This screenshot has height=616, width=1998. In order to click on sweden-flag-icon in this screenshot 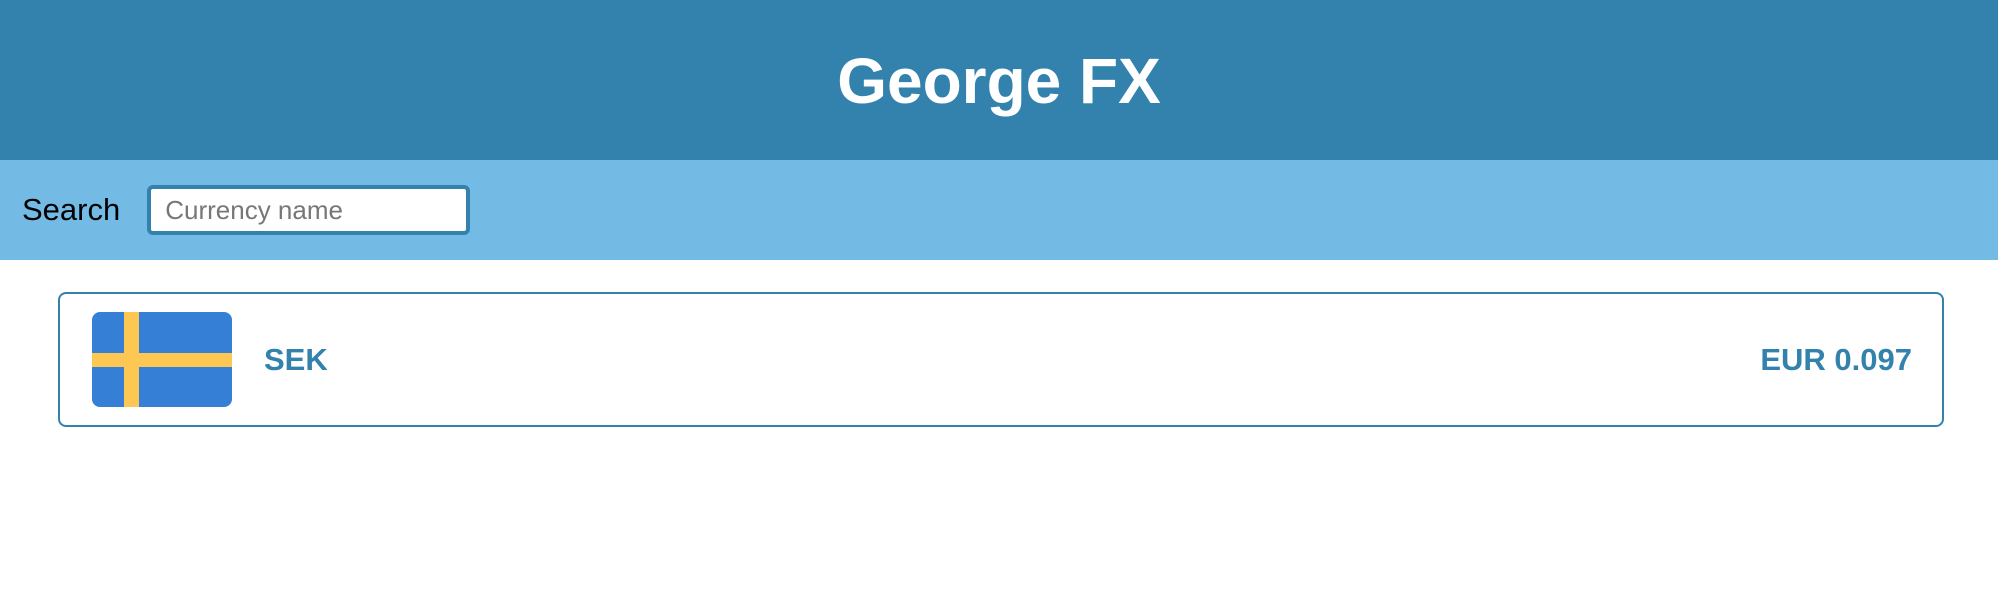, I will do `click(162, 359)`.